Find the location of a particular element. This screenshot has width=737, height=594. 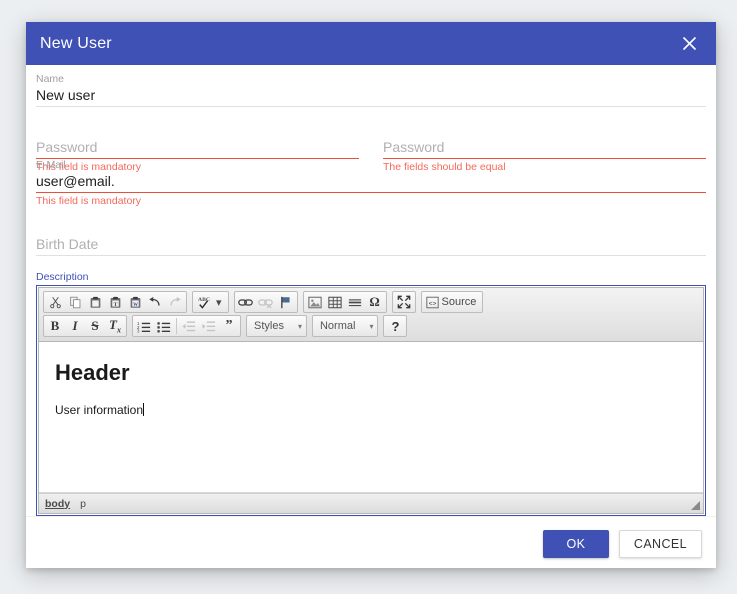

toolbar-group-insert: Ω is located at coordinates (344, 302).